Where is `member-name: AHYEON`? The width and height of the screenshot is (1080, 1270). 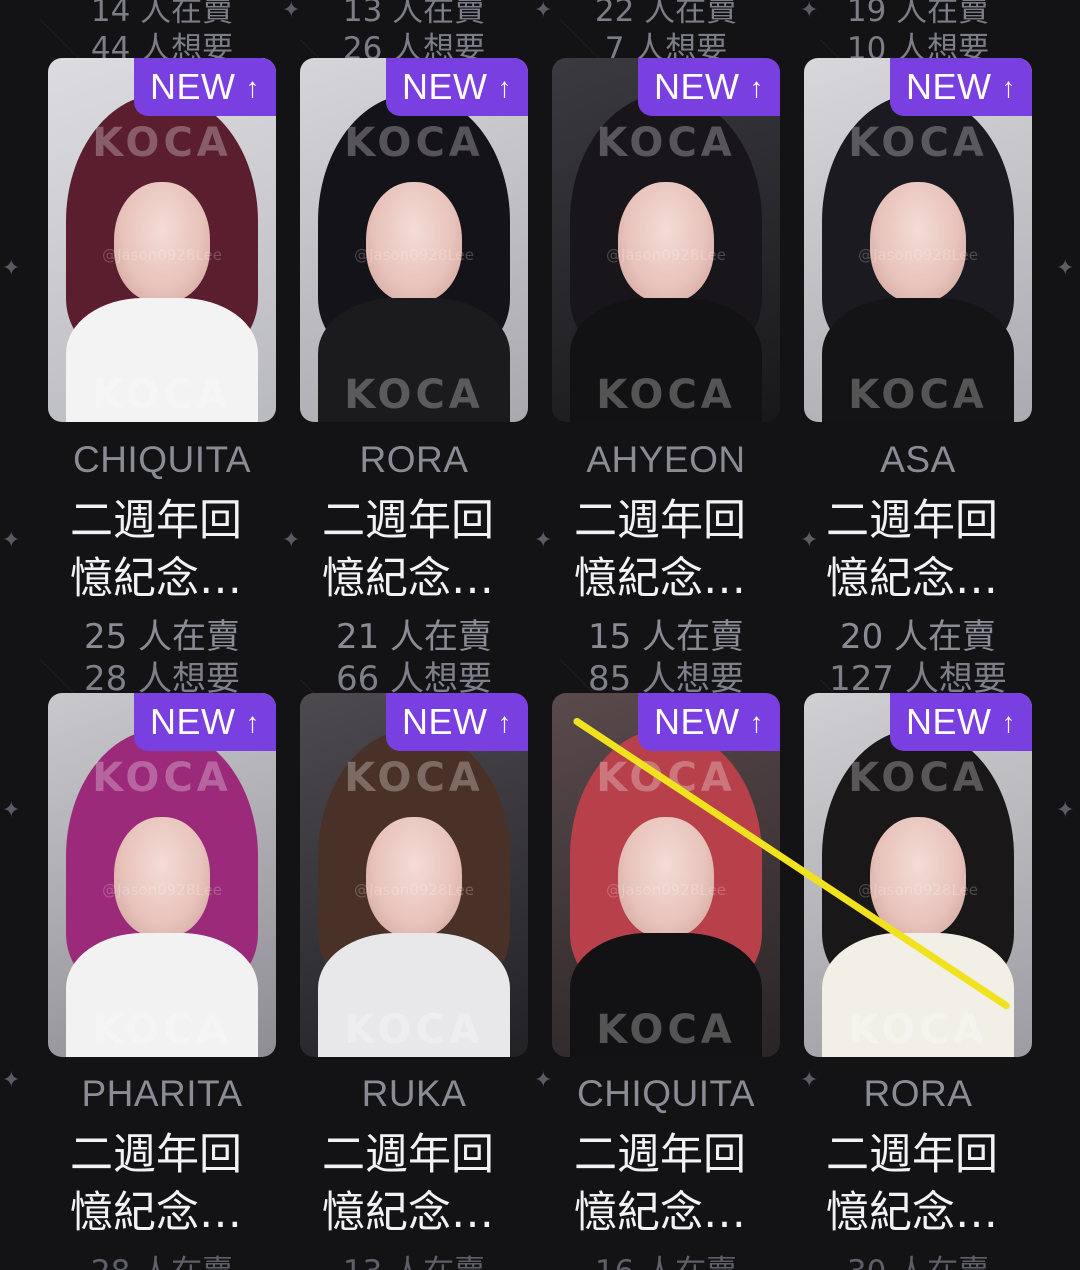
member-name: AHYEON is located at coordinates (666, 459).